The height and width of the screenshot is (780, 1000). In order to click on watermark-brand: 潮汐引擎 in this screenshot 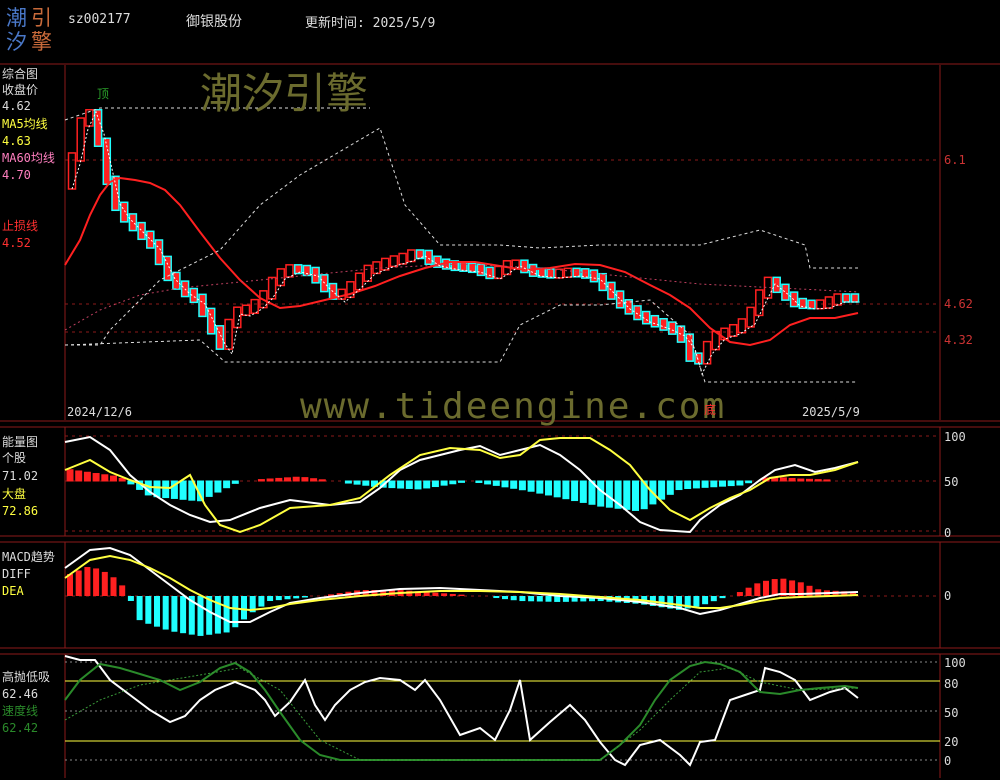, I will do `click(284, 93)`.